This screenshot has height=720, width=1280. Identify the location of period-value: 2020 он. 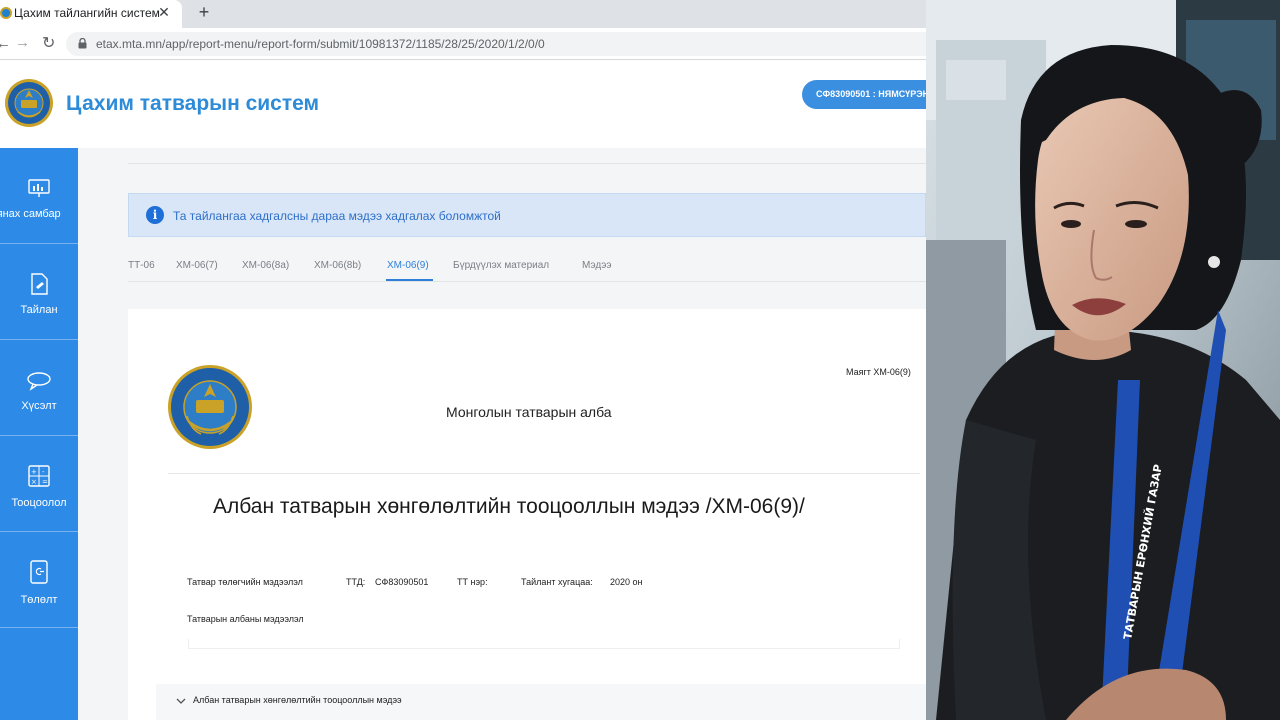
(626, 582).